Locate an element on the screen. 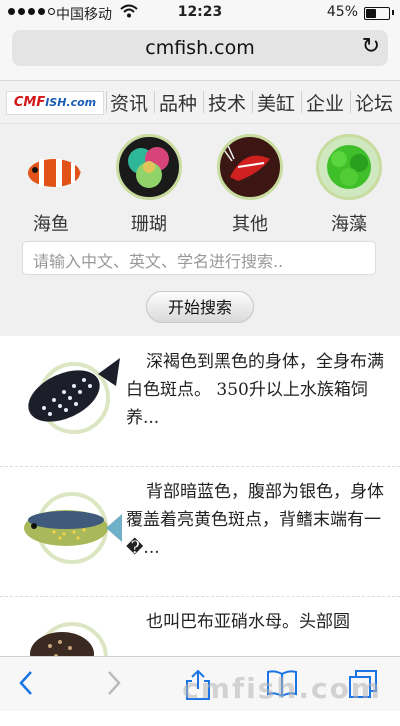 Image resolution: width=400 pixels, height=726 pixels. nav-item-companies: 企业 is located at coordinates (325, 102).